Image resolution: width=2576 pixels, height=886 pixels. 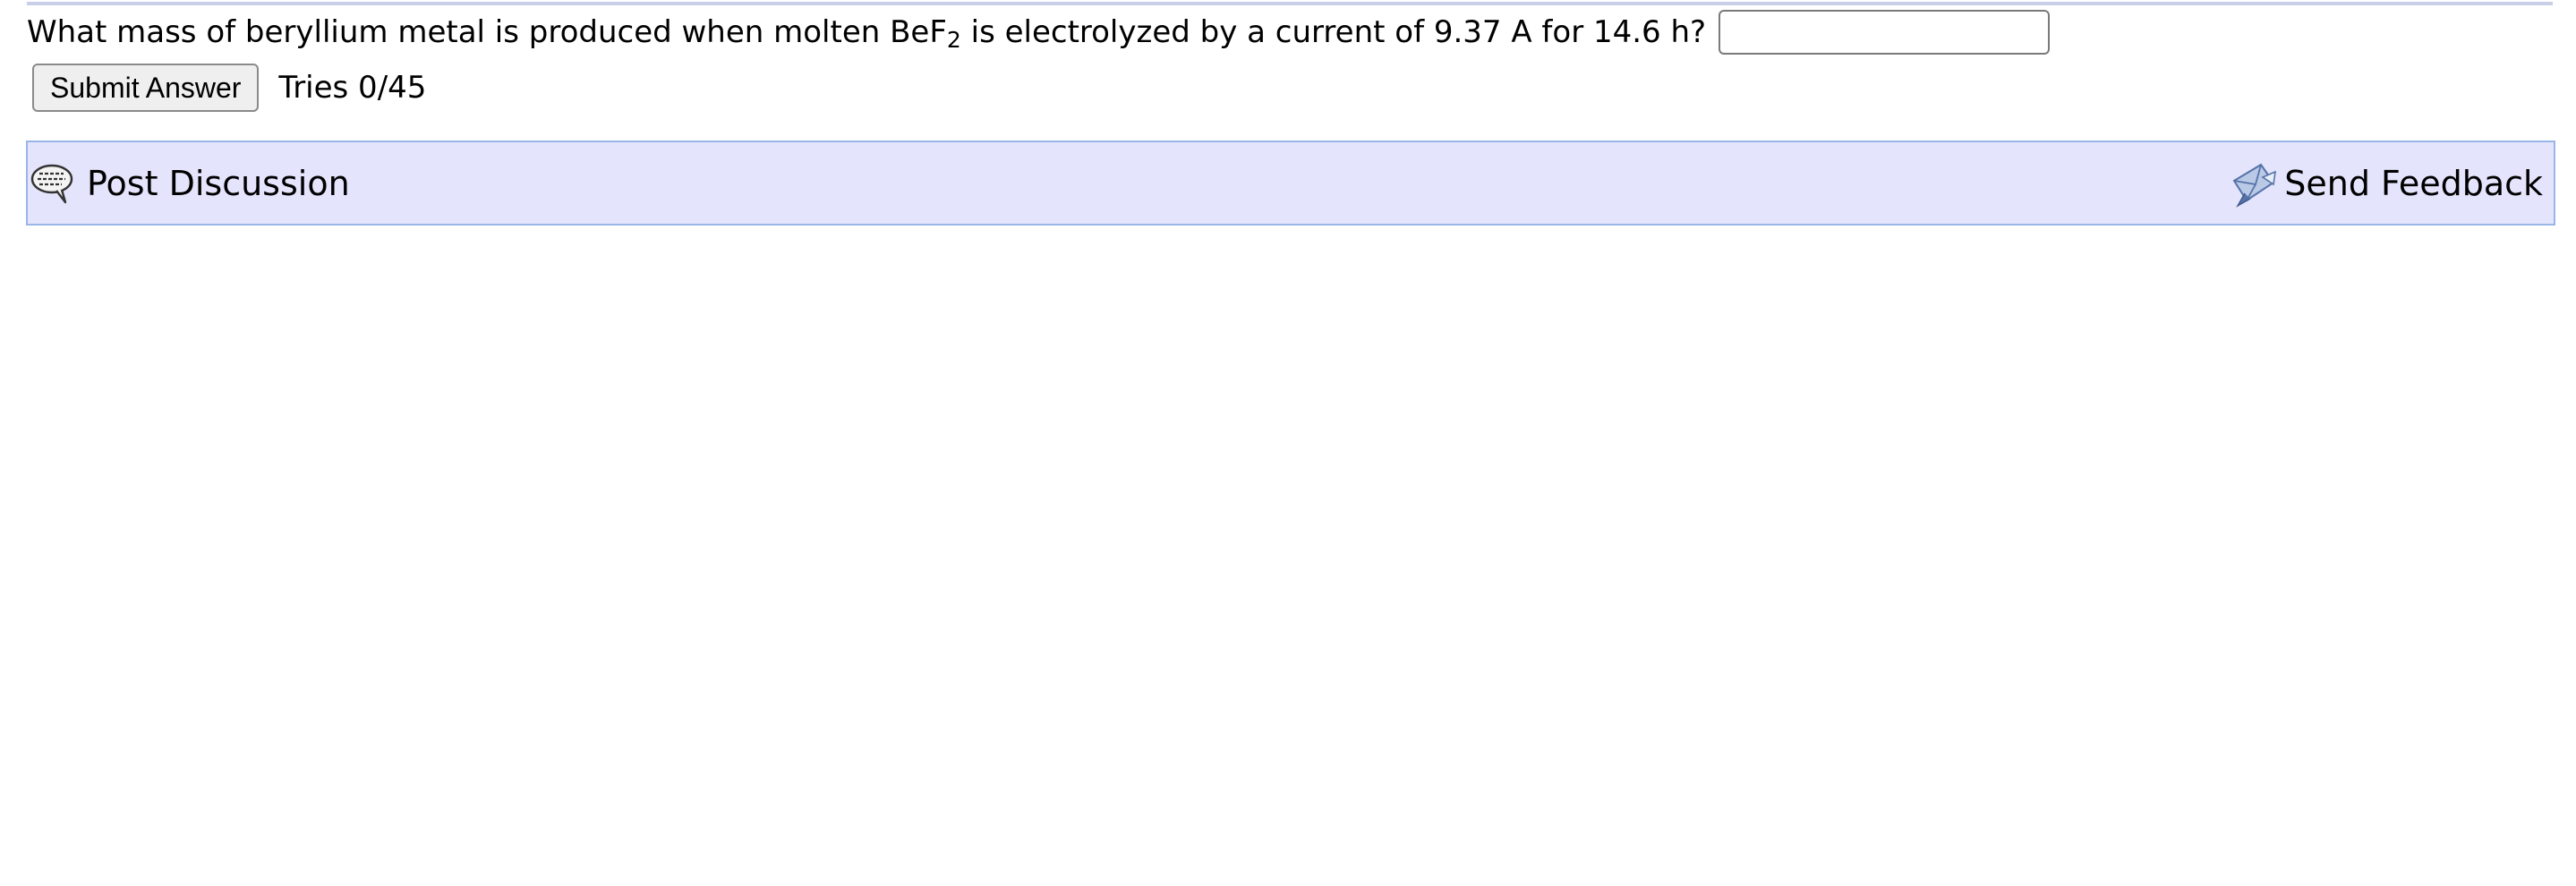 What do you see at coordinates (218, 183) in the screenshot?
I see `post-discussion-label: Post Discussion` at bounding box center [218, 183].